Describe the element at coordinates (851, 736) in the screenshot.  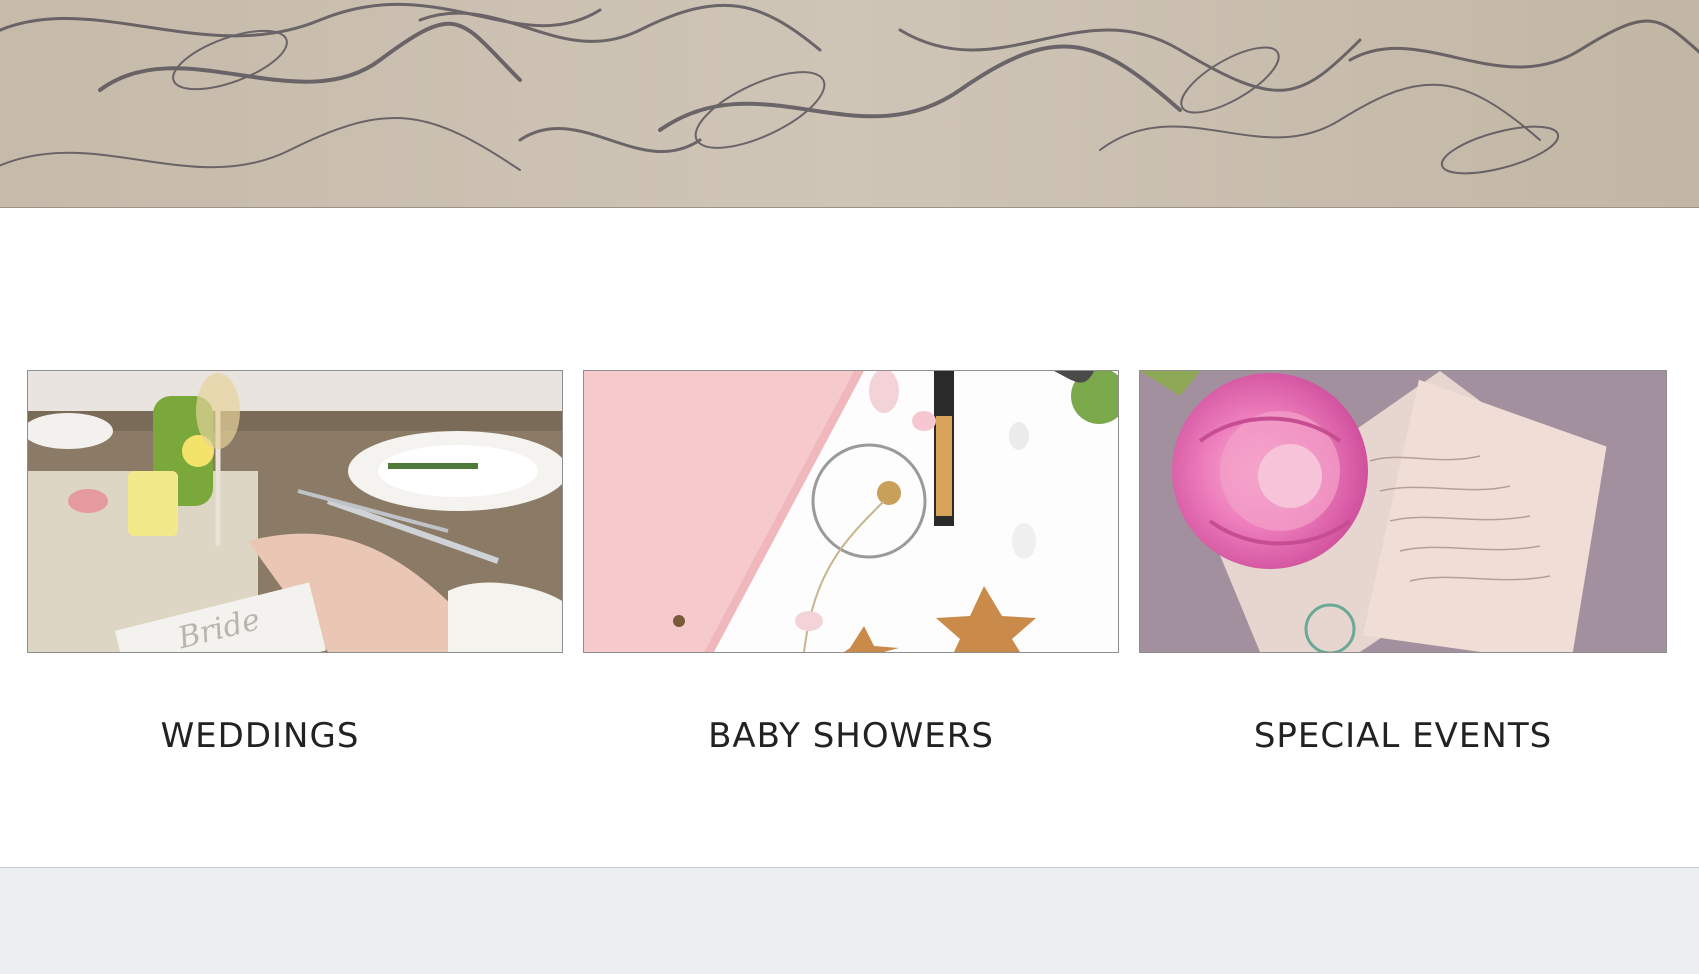
I see `category-title-baby-showers: BABY SHOWERS` at that location.